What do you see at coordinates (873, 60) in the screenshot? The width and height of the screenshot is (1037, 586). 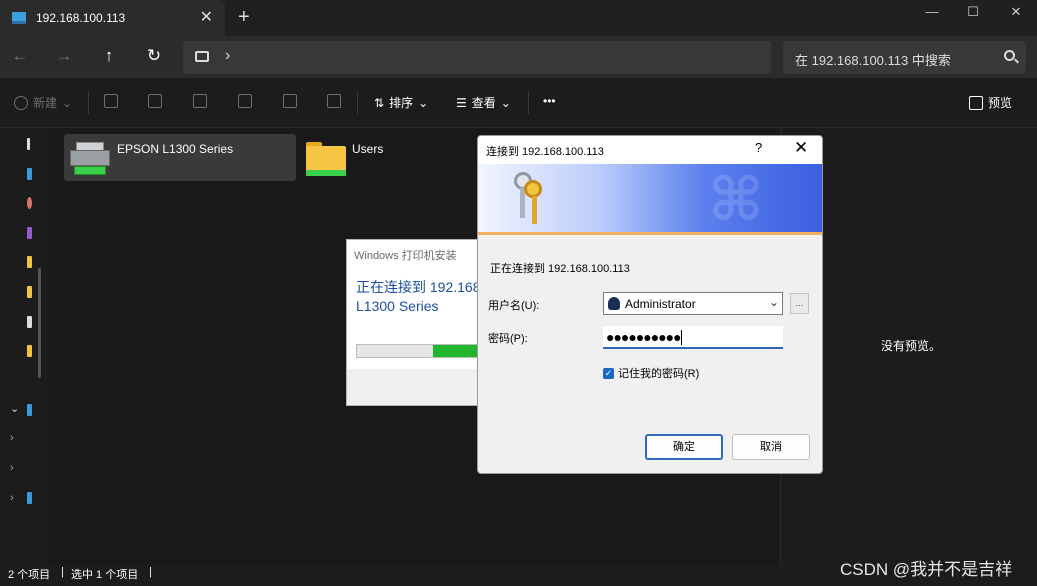 I see `search-placeholder: 在 192.168.100.113 中搜索` at bounding box center [873, 60].